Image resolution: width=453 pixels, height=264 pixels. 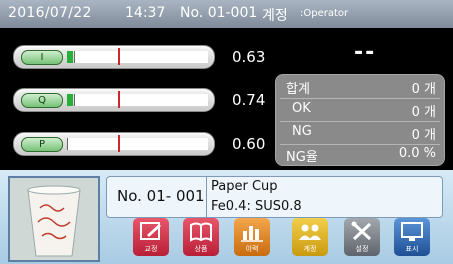 I want to click on gauge-fill-i, so click(x=70, y=57).